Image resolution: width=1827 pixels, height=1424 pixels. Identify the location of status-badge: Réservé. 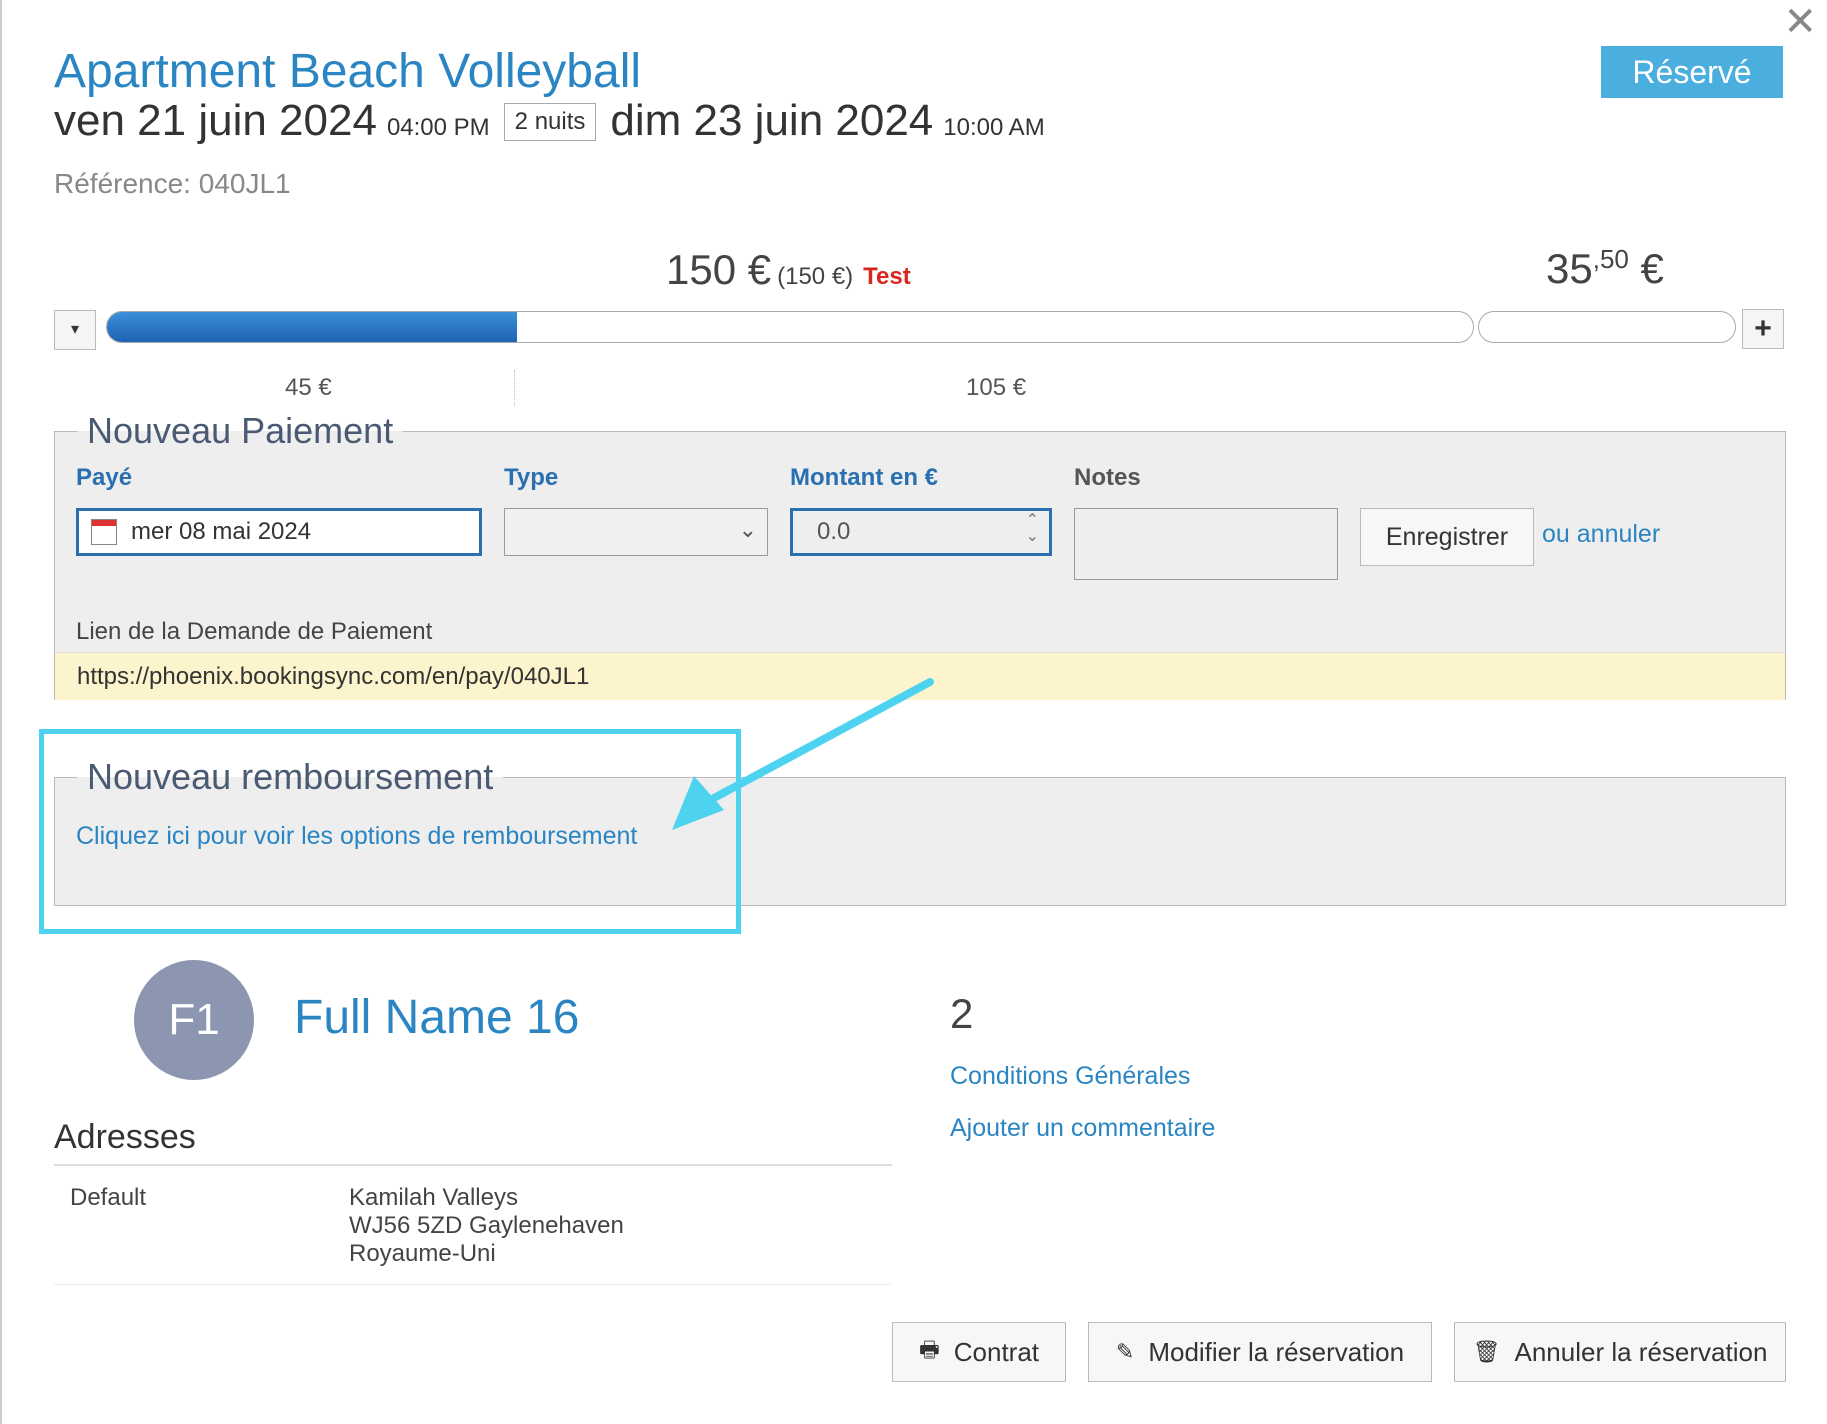
(1692, 72).